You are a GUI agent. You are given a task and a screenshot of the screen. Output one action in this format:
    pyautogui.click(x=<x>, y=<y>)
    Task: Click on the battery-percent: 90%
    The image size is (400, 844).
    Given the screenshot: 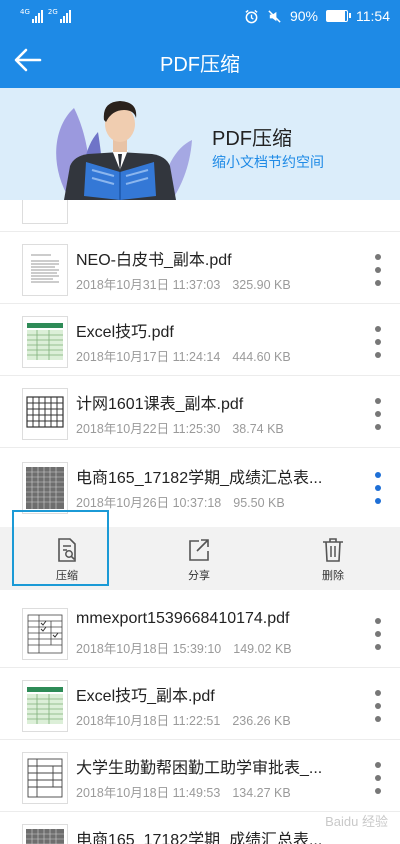 What is the action you would take?
    pyautogui.click(x=303, y=16)
    